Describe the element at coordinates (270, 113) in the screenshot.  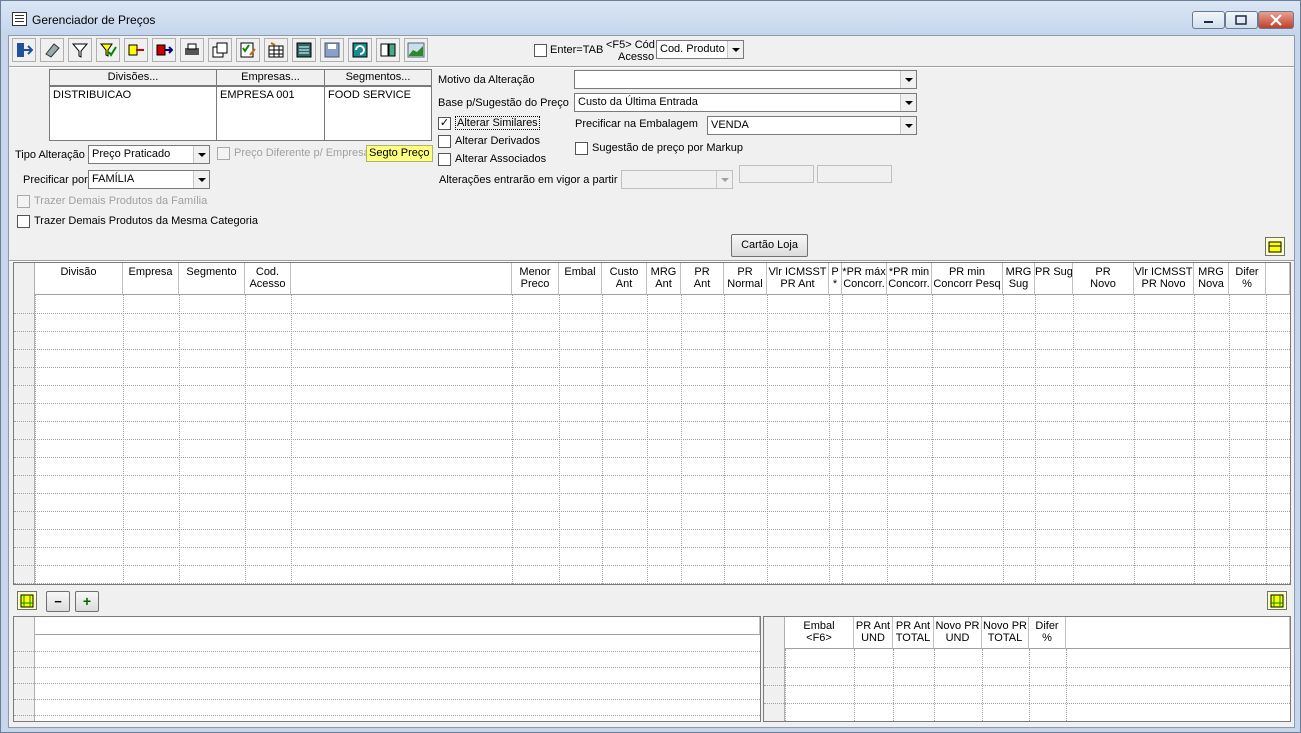
I see `empresas-list: EMPRESA 001` at that location.